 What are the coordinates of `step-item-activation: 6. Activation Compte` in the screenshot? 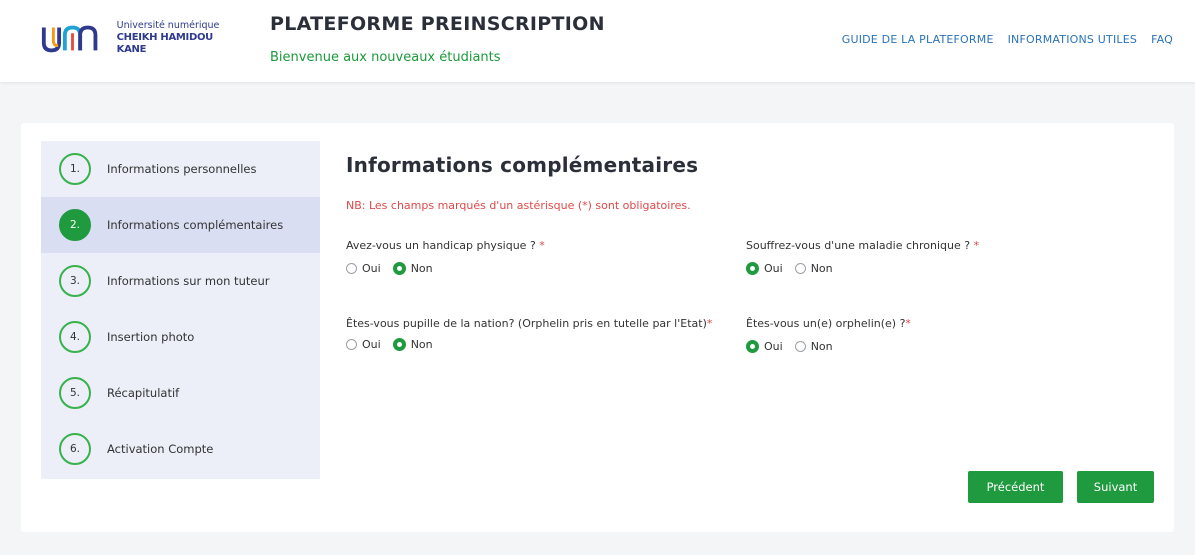 It's located at (180, 449).